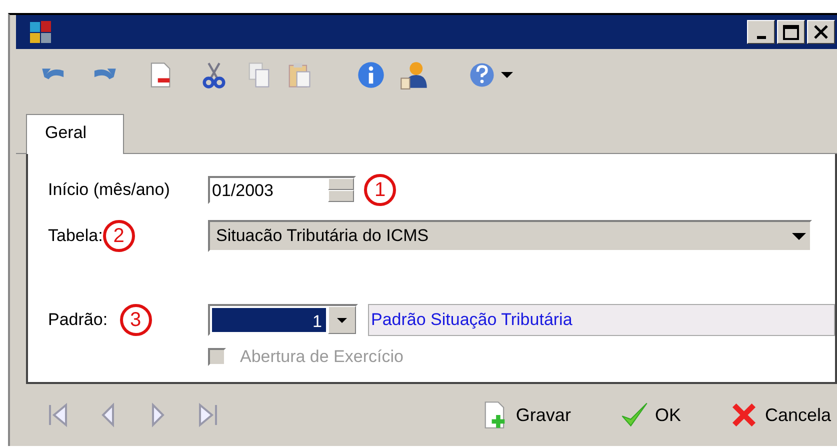 The image size is (837, 448). I want to click on field-label: Tabela:, so click(75, 236).